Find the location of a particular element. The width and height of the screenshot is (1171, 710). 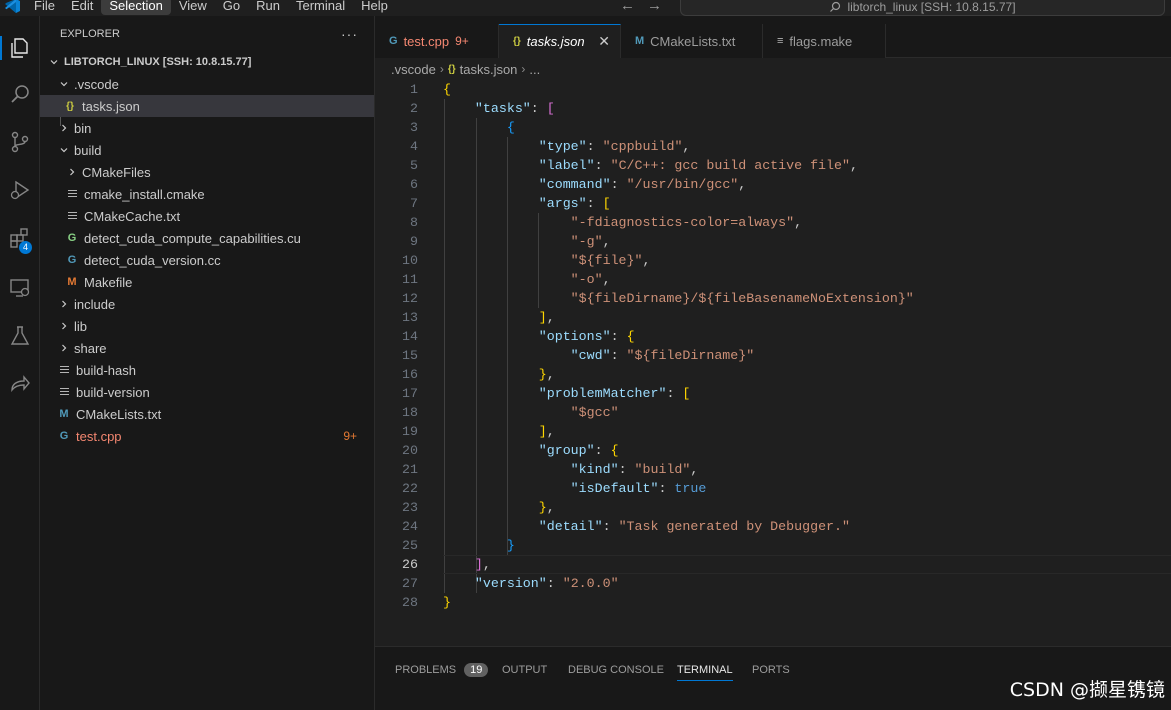

panel-tab-label: TERMINAL is located at coordinates (705, 669).